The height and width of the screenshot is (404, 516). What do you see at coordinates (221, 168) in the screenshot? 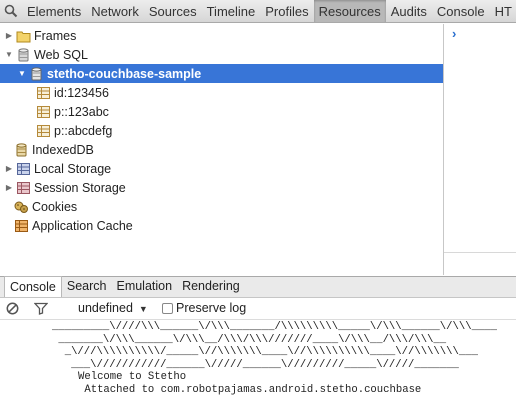
I see `tree-item-local-storage: ▶ Local Storage` at bounding box center [221, 168].